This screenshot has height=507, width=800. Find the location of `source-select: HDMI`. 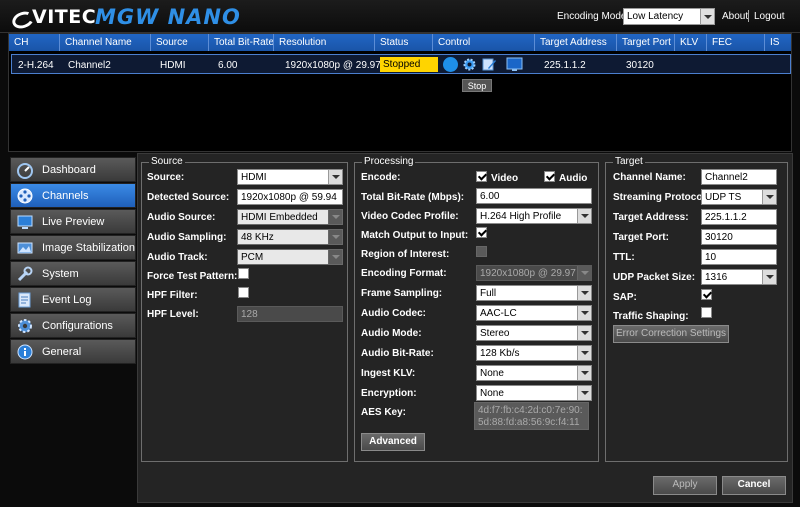

source-select: HDMI is located at coordinates (290, 177).